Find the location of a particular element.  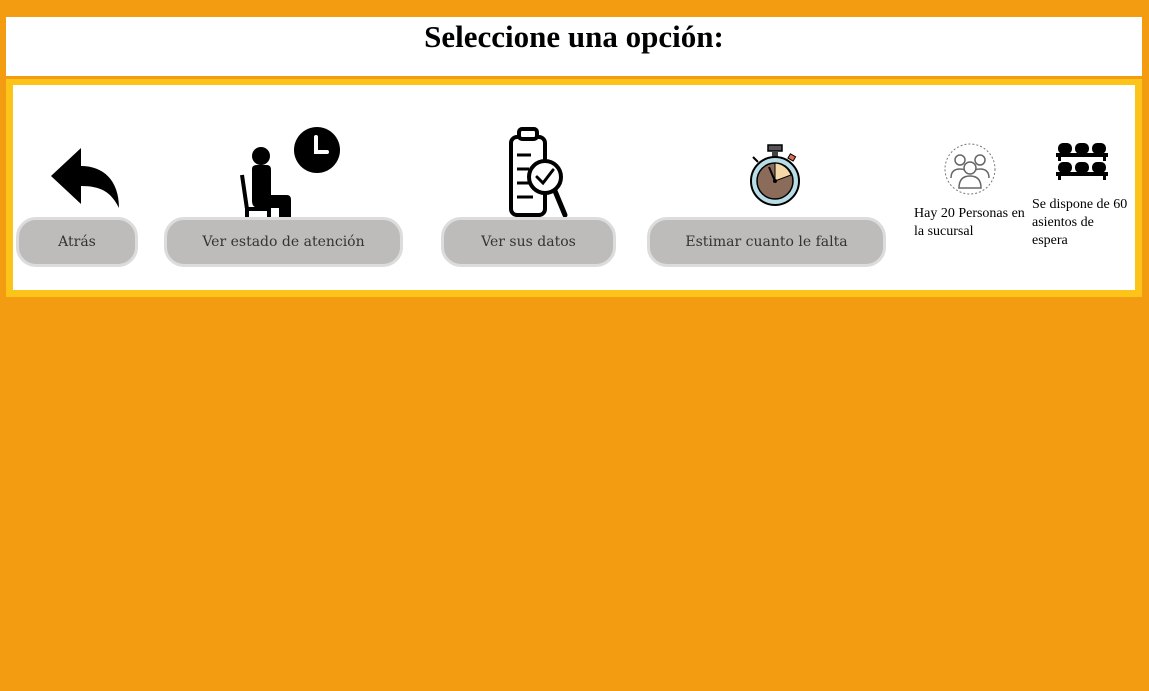

seats-available-text: Se dispone de 60 asientos de espera is located at coordinates (1080, 222).